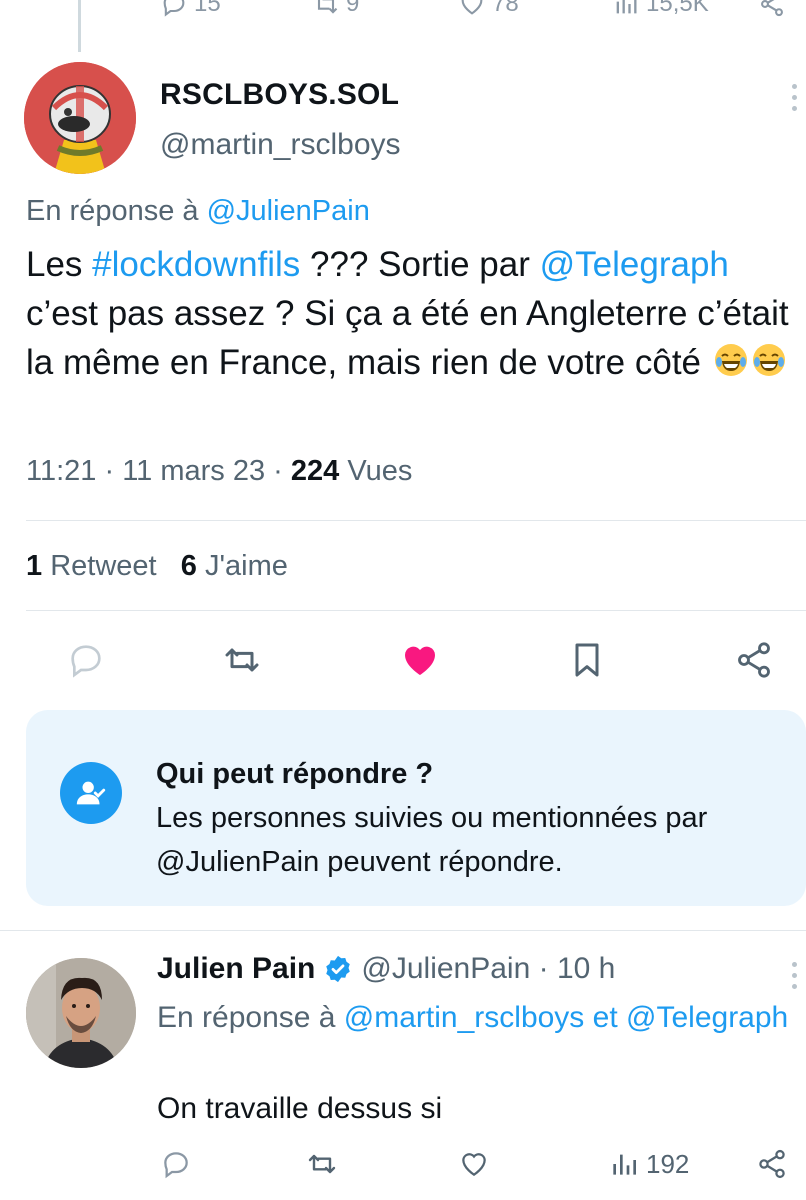 This screenshot has width=806, height=1200. What do you see at coordinates (445, 969) in the screenshot?
I see `reply-author-handle: @JulienPain` at bounding box center [445, 969].